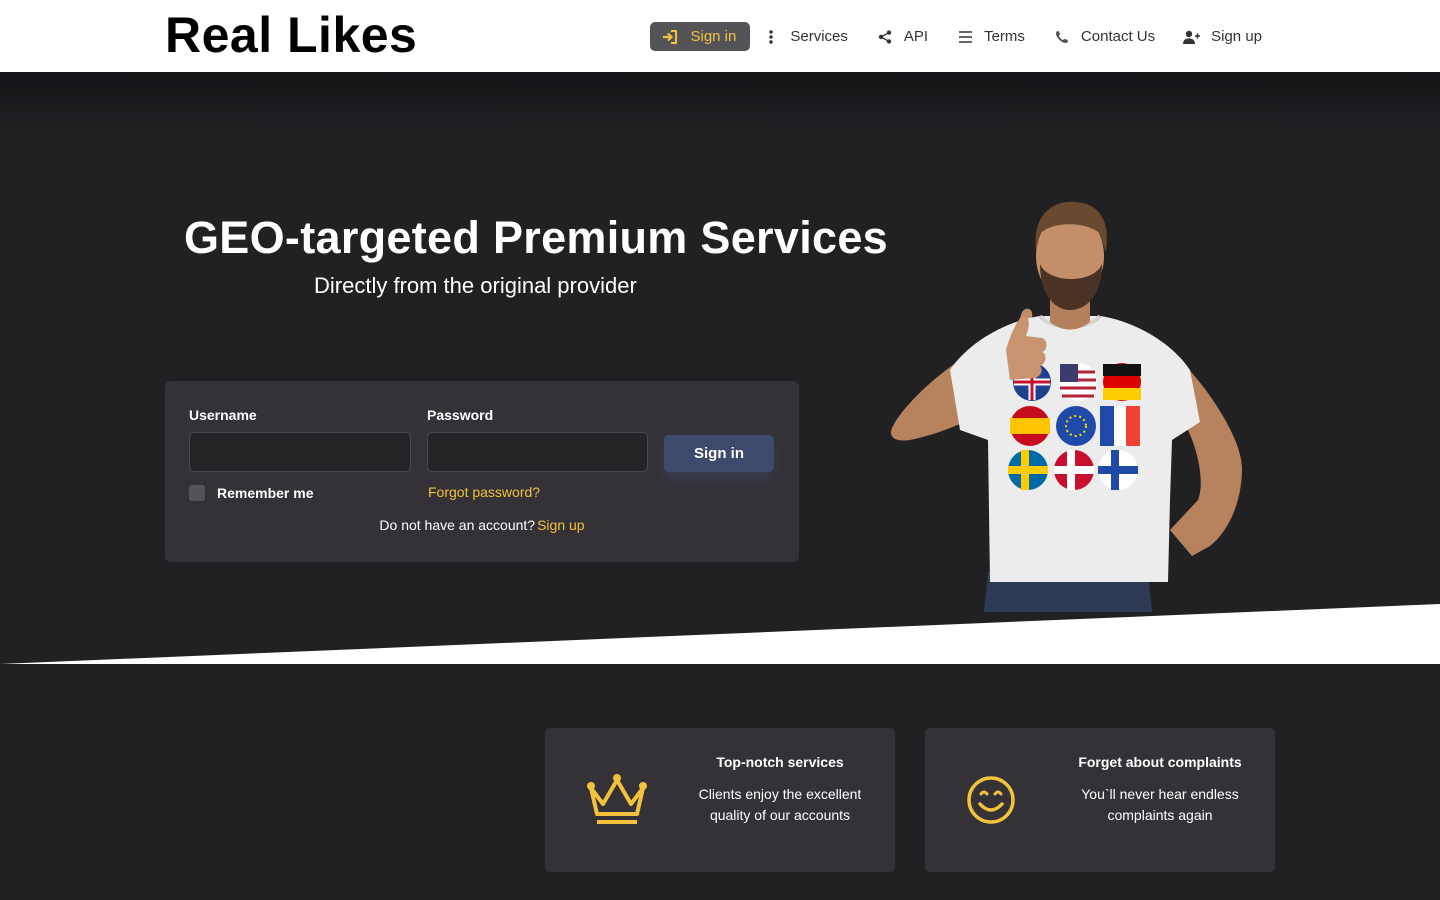 This screenshot has width=1440, height=900. Describe the element at coordinates (617, 799) in the screenshot. I see `crown-icon` at that location.